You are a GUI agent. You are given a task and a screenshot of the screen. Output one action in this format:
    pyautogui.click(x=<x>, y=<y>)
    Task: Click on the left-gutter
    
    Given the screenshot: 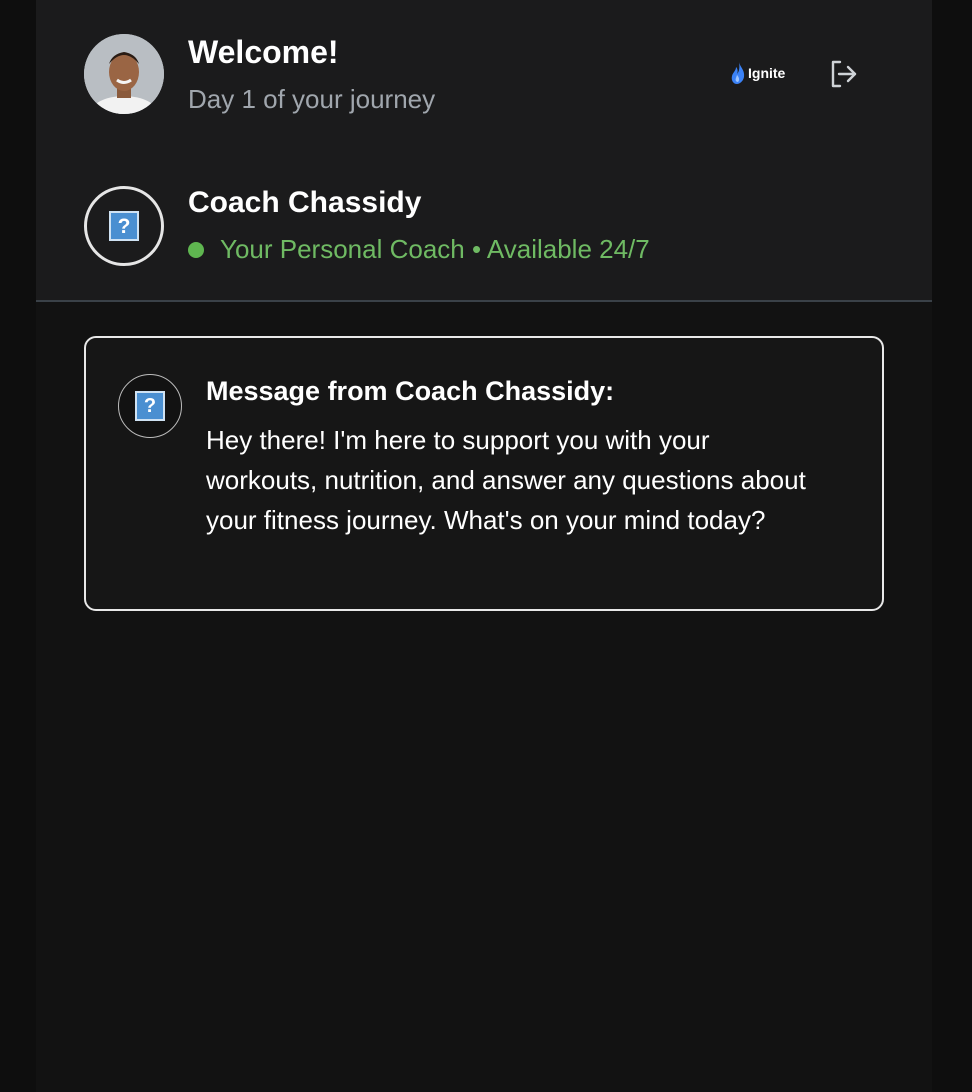 What is the action you would take?
    pyautogui.click(x=18, y=546)
    